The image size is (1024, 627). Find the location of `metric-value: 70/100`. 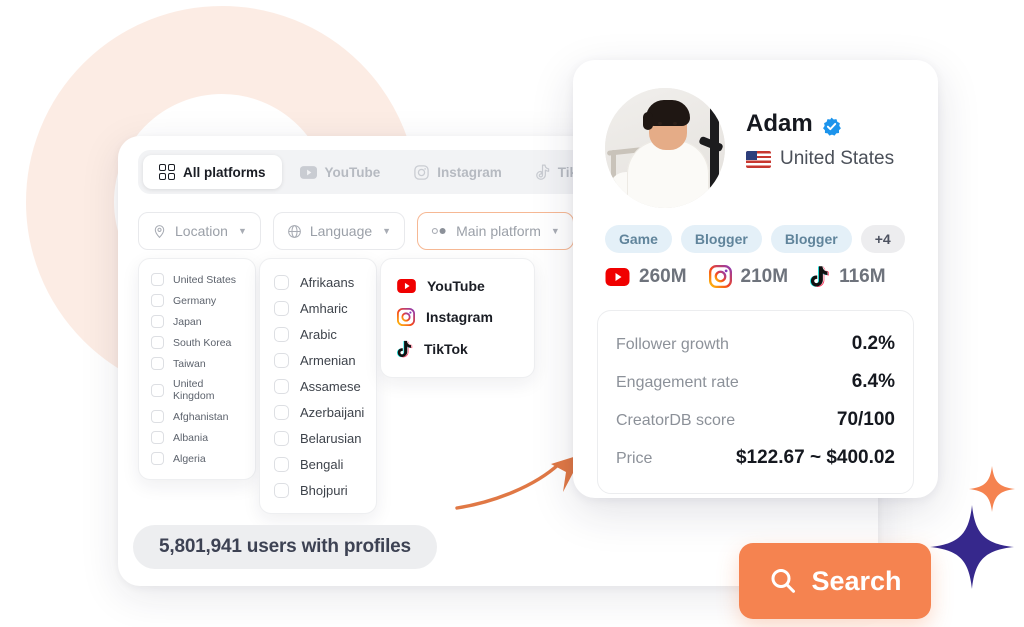

metric-value: 70/100 is located at coordinates (865, 419).